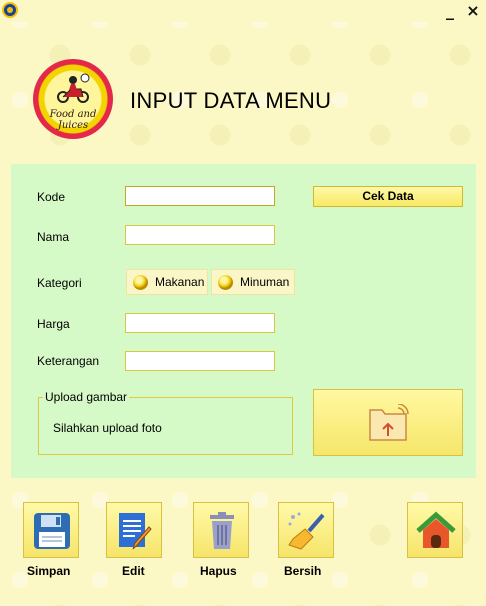 Image resolution: width=486 pixels, height=606 pixels. Describe the element at coordinates (450, 11) in the screenshot. I see `minimize-button: _` at that location.